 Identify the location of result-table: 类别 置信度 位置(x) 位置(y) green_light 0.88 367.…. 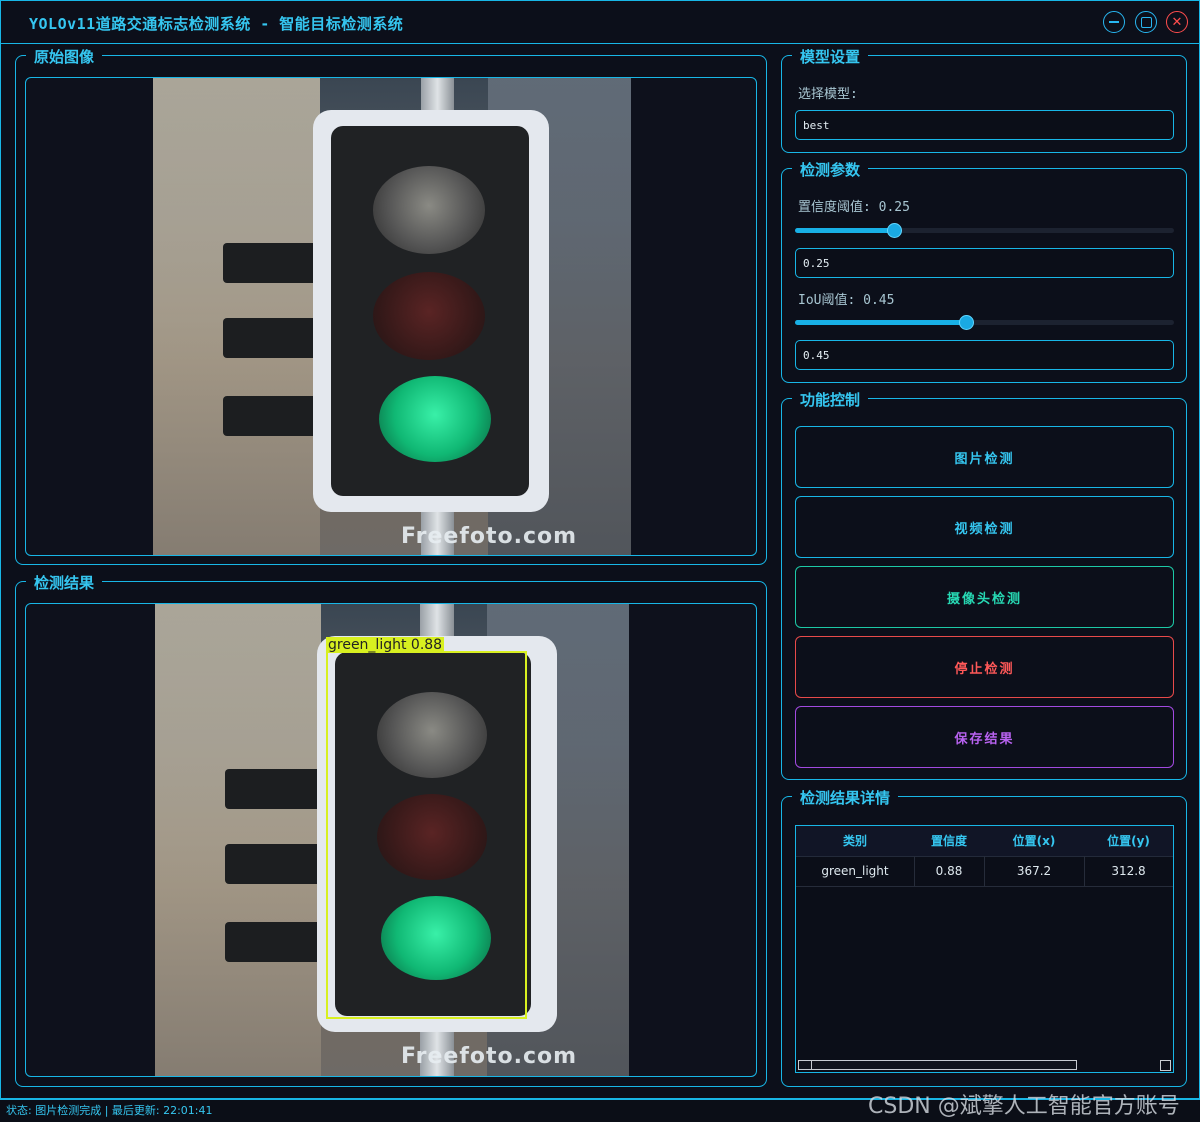
(984, 949).